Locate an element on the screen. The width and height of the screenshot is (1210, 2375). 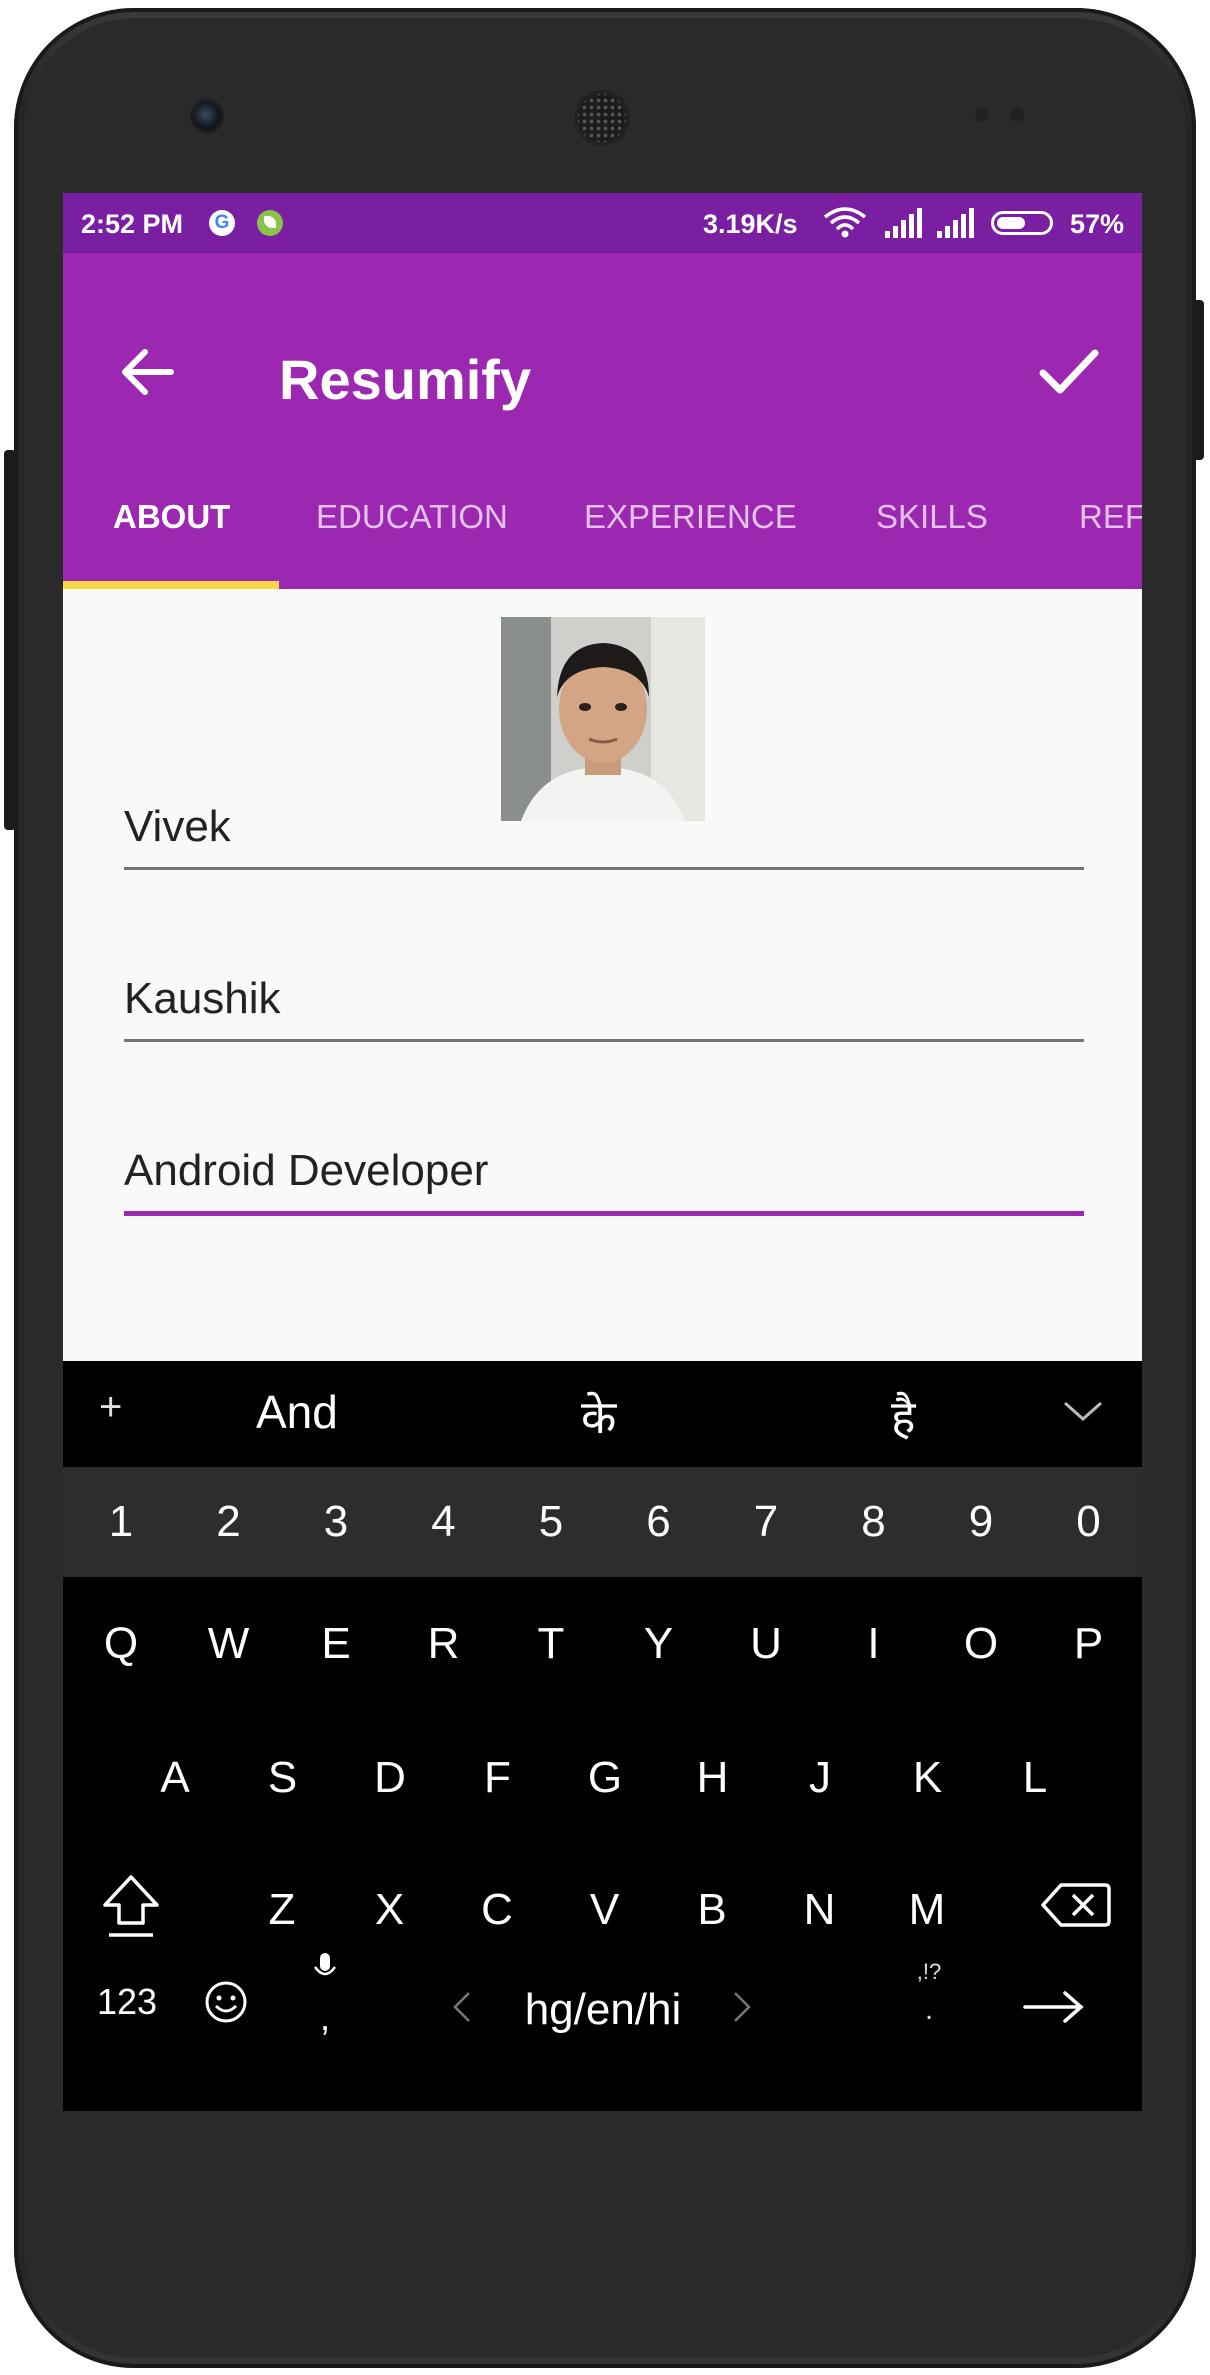
key-h: H is located at coordinates (713, 1778).